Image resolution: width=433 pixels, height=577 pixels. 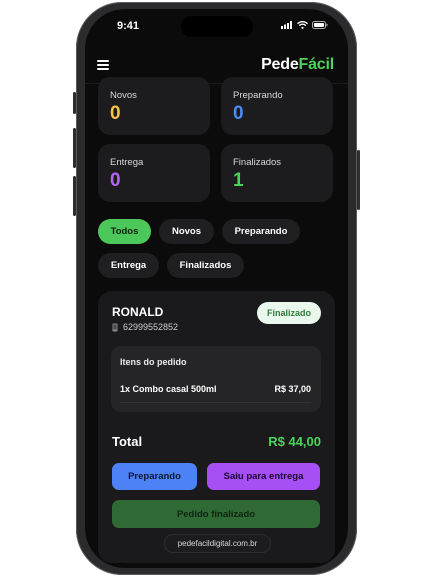 What do you see at coordinates (123, 95) in the screenshot?
I see `stat-label: Novos` at bounding box center [123, 95].